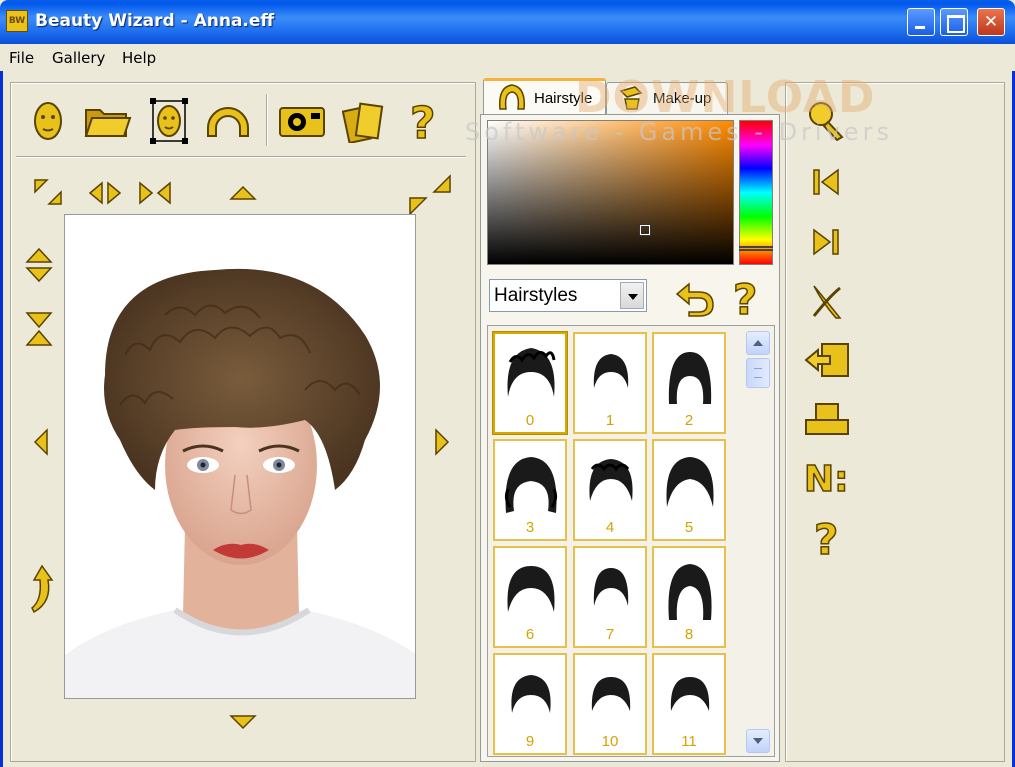 The height and width of the screenshot is (767, 1015). What do you see at coordinates (689, 704) in the screenshot?
I see `hairstyle-thumbnail: 11` at bounding box center [689, 704].